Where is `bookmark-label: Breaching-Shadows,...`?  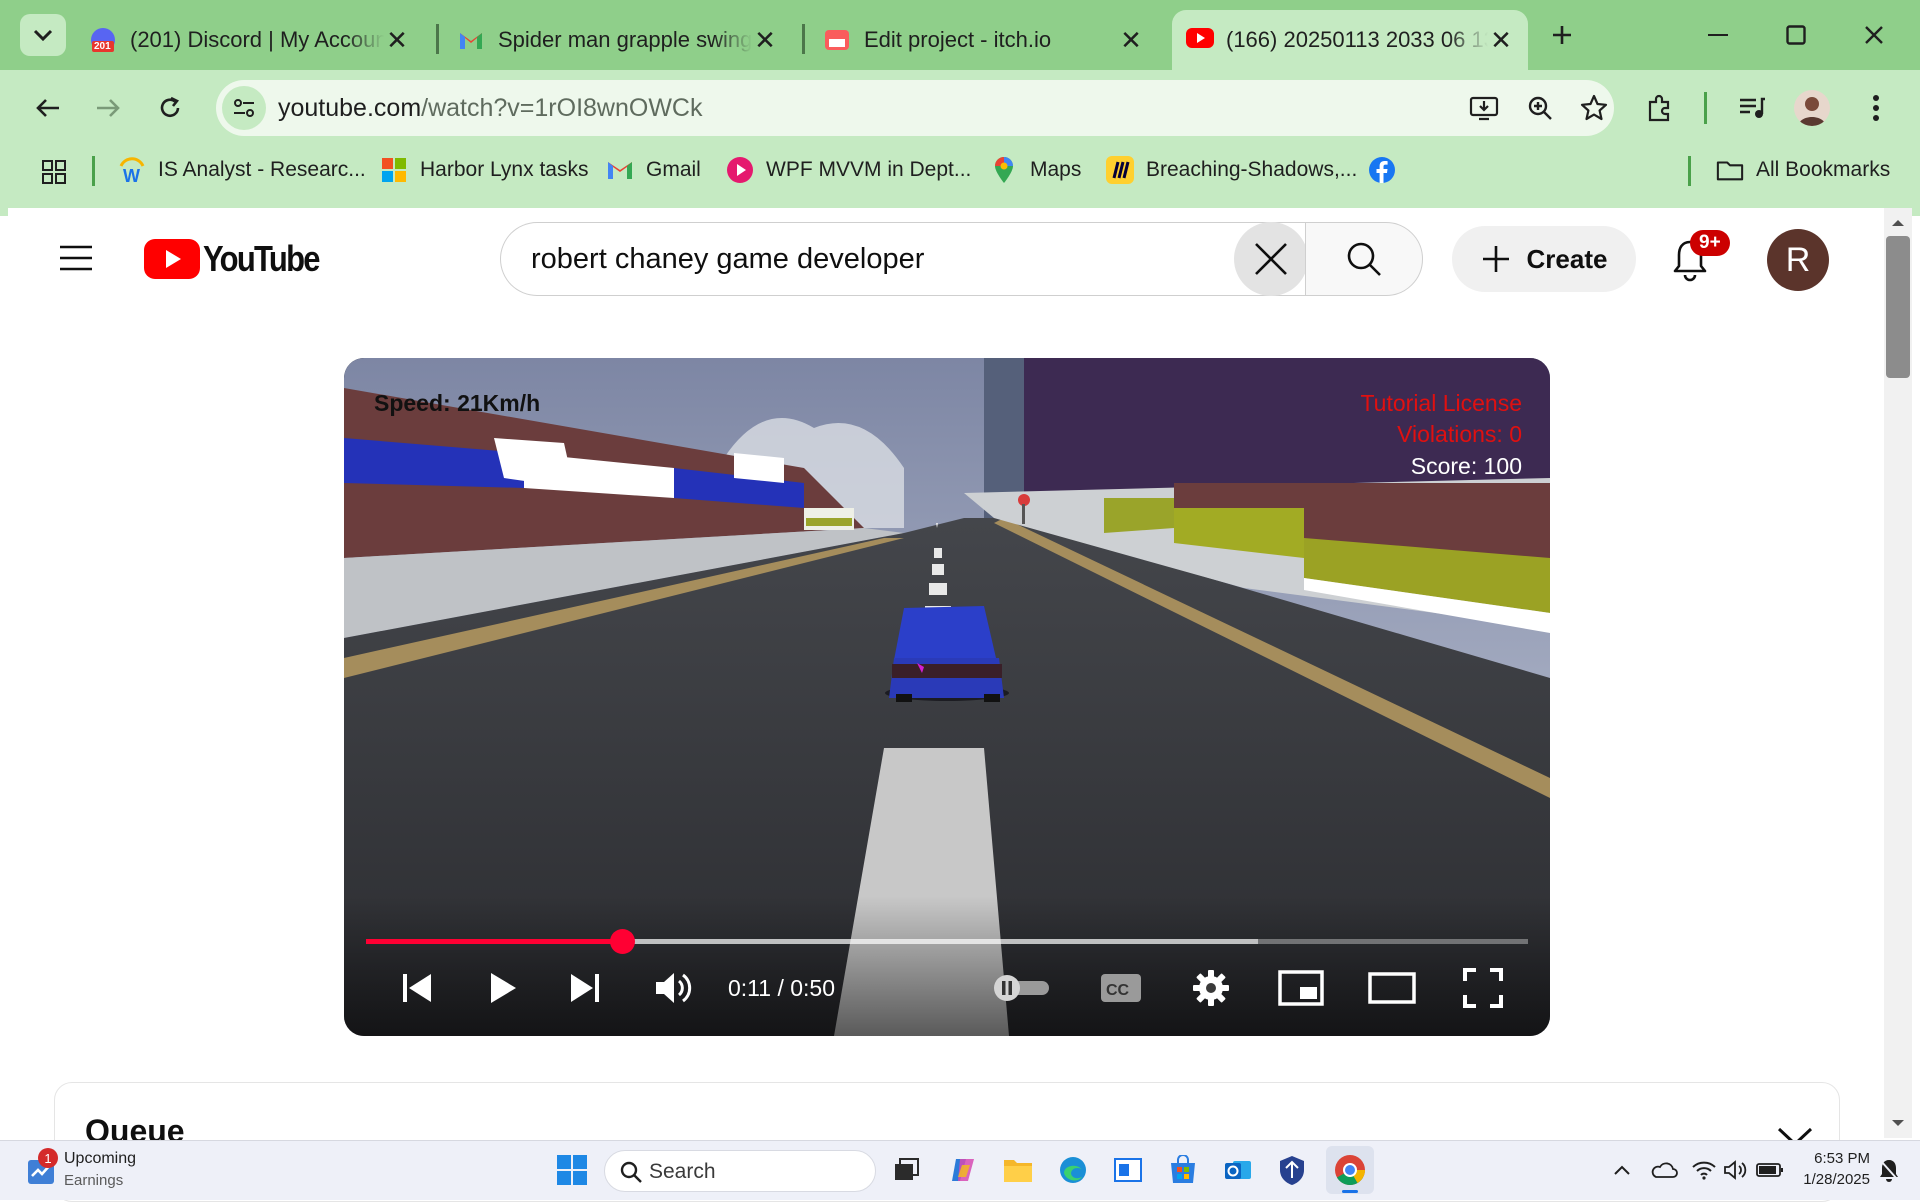
bookmark-label: Breaching-Shadows,... is located at coordinates (1252, 169).